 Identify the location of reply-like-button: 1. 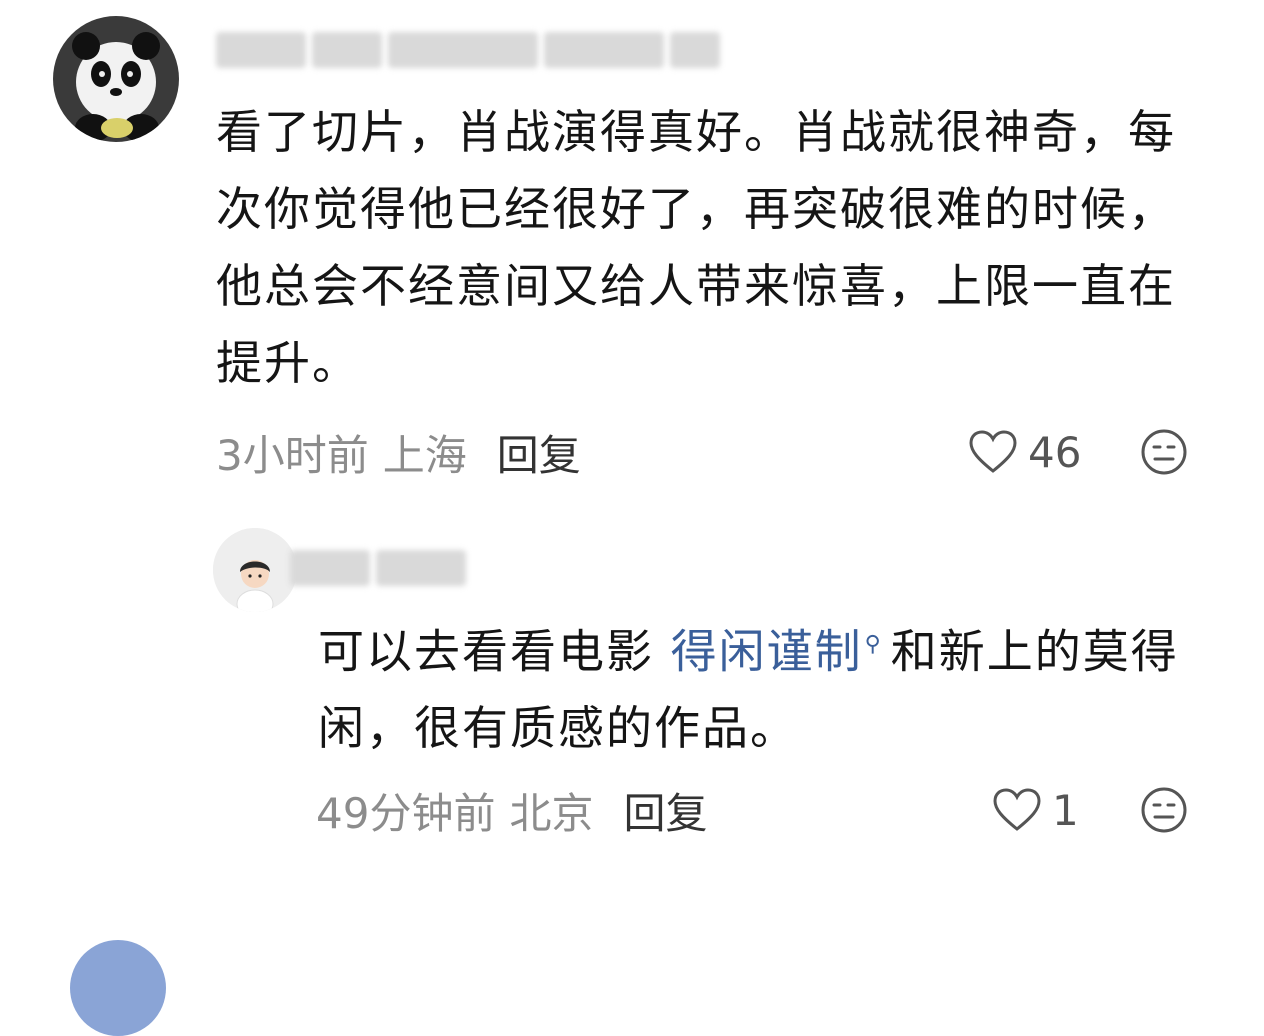
(1035, 810).